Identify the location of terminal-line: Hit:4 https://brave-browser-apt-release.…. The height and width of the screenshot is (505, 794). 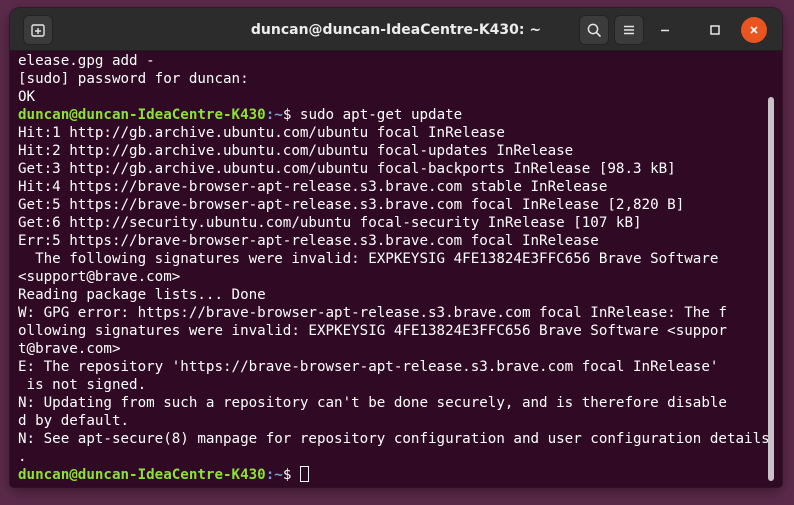
(313, 187).